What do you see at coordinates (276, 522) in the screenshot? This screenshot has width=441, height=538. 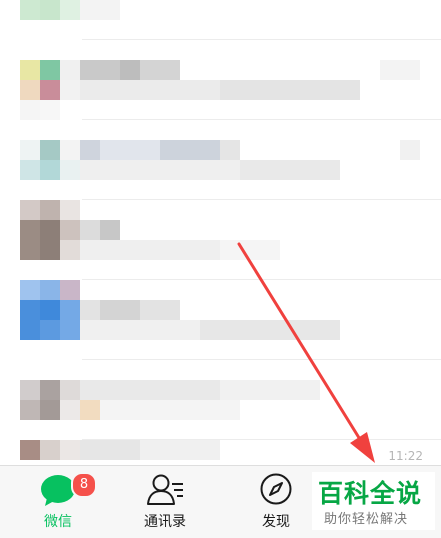 I see `tab-label: 发现` at bounding box center [276, 522].